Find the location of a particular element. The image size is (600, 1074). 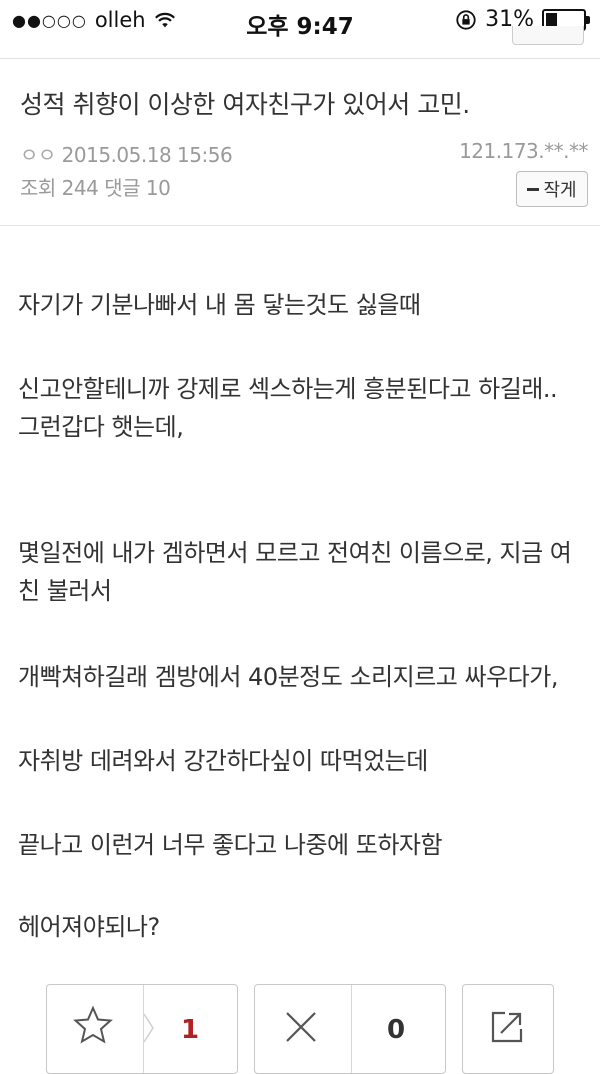

dislike-count: 0 is located at coordinates (396, 1030).